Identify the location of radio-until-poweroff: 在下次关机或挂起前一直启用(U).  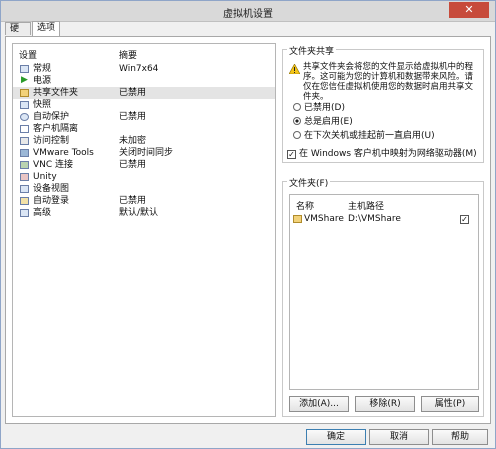
(364, 136).